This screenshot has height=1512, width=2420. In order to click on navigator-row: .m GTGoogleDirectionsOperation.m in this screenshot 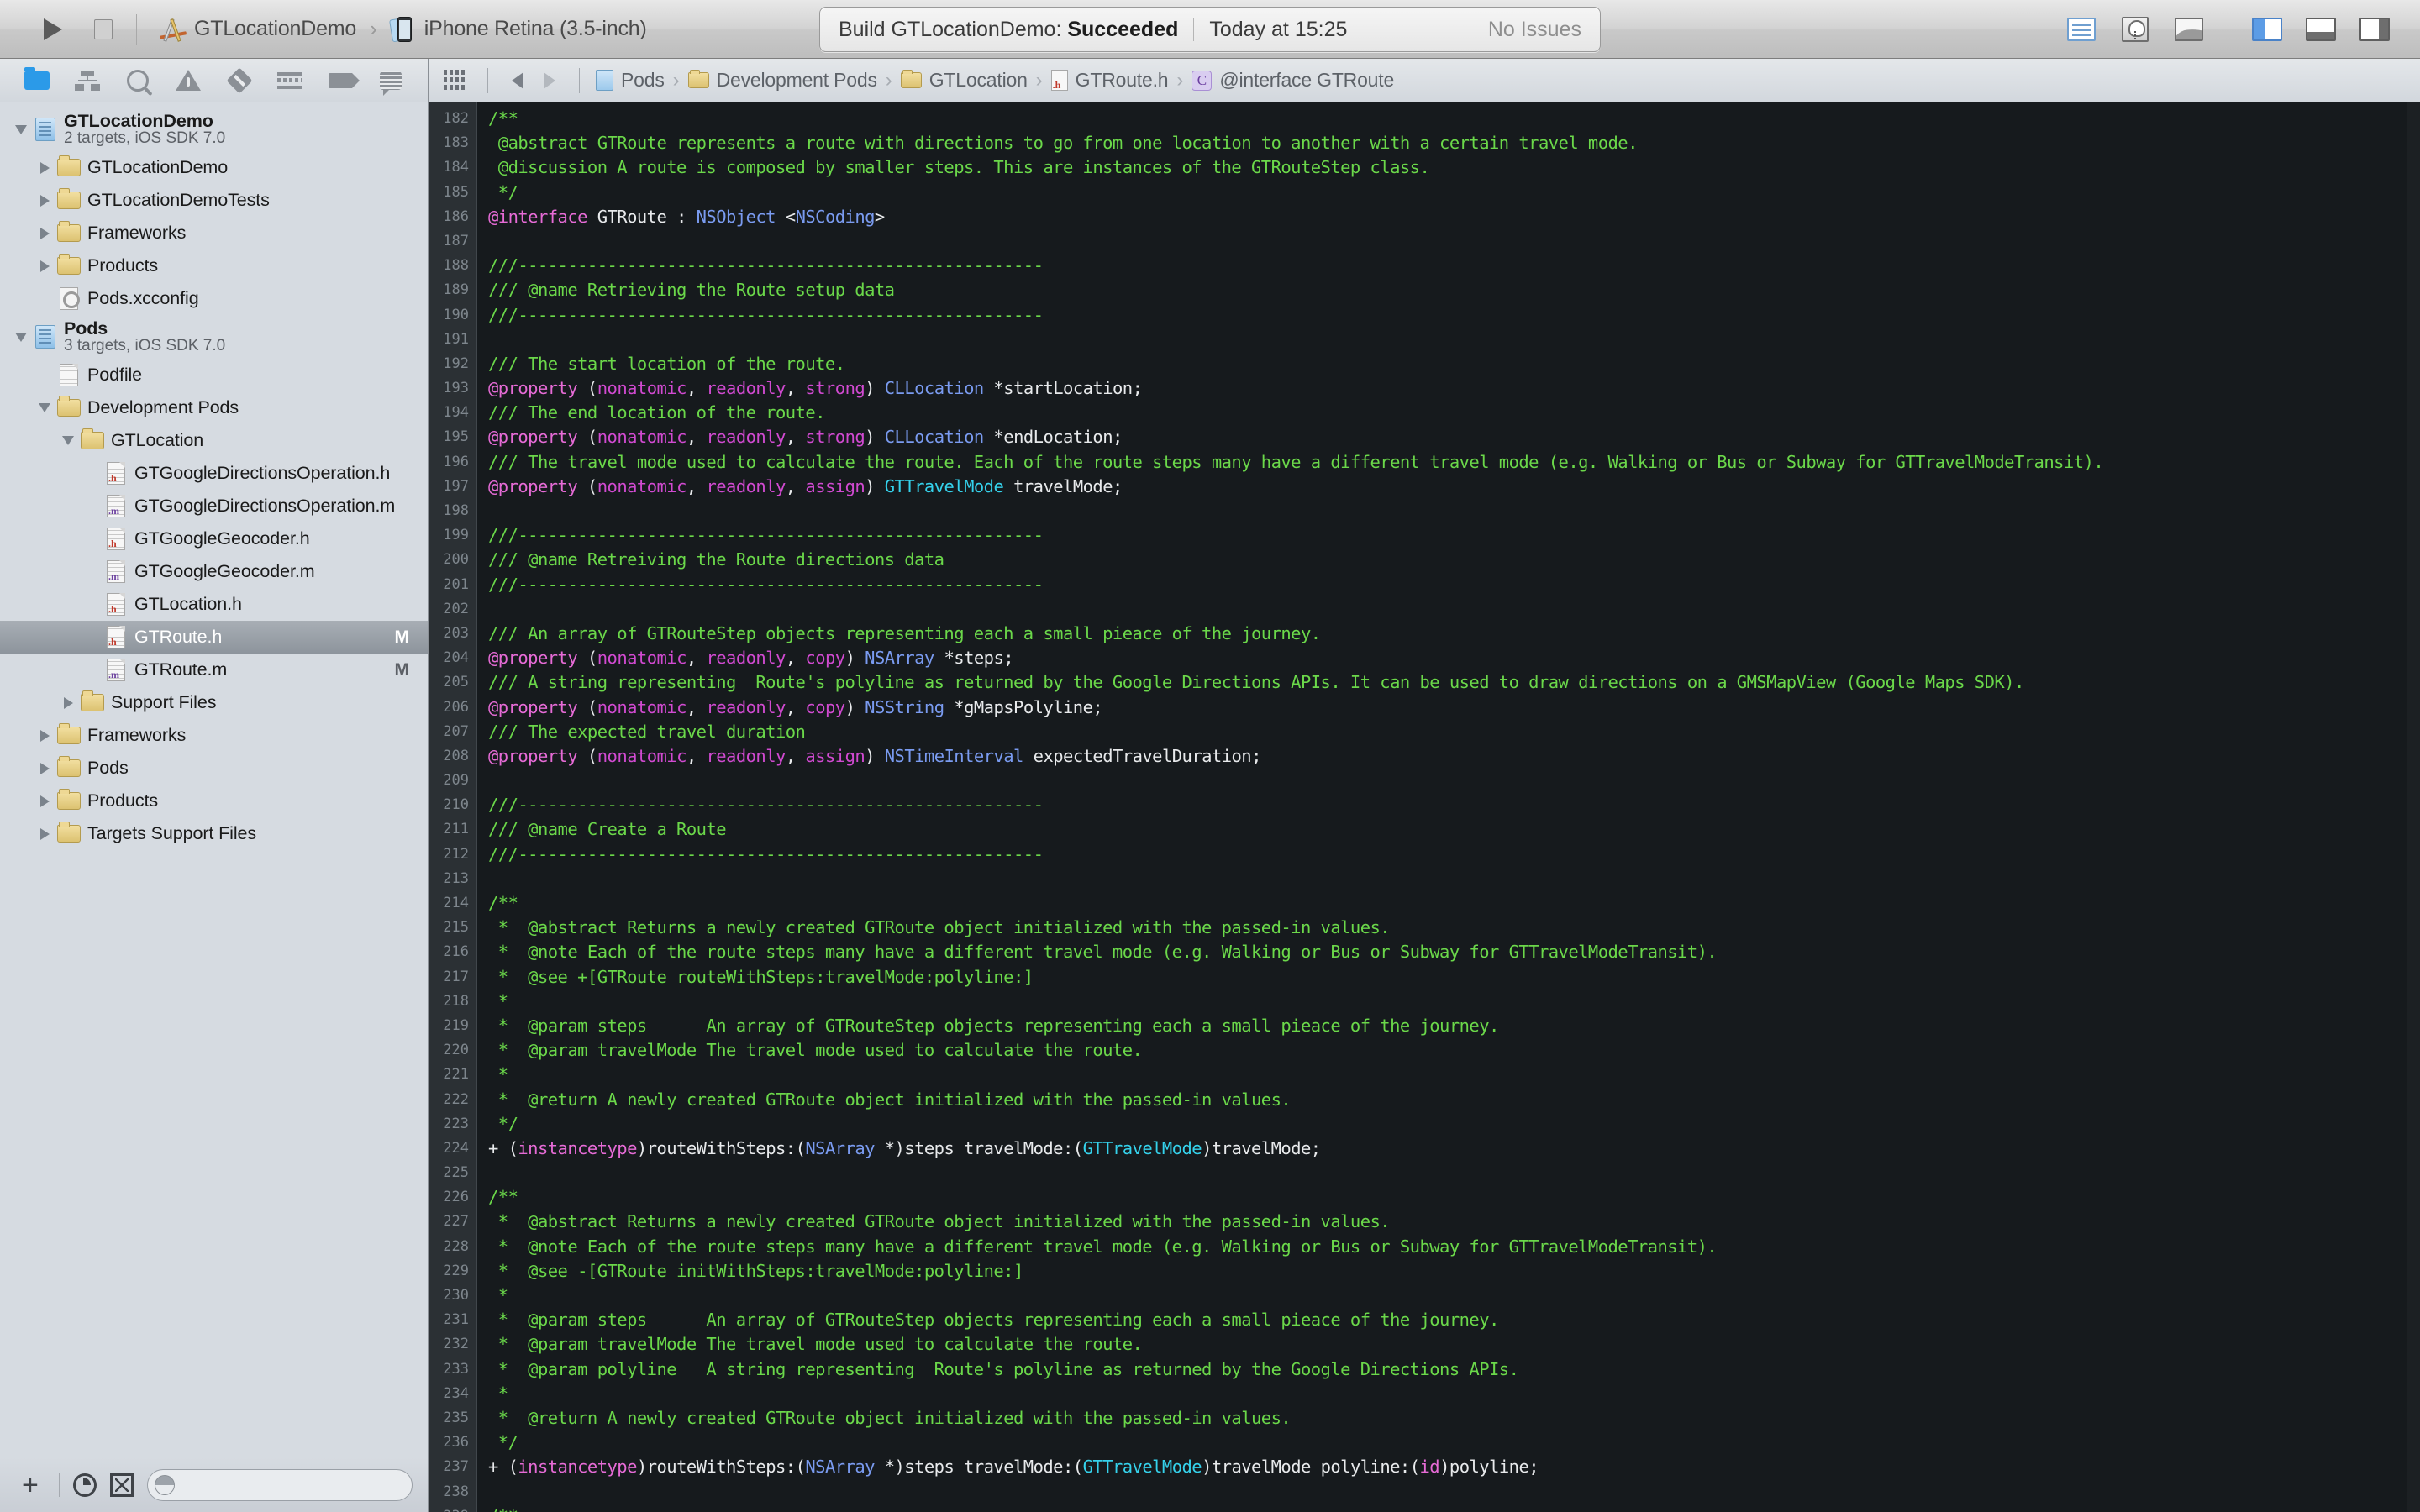, I will do `click(214, 506)`.